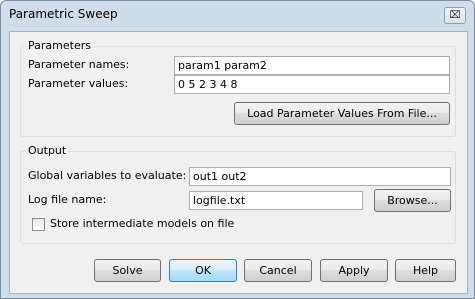  I want to click on parameter-values-input, so click(312, 84).